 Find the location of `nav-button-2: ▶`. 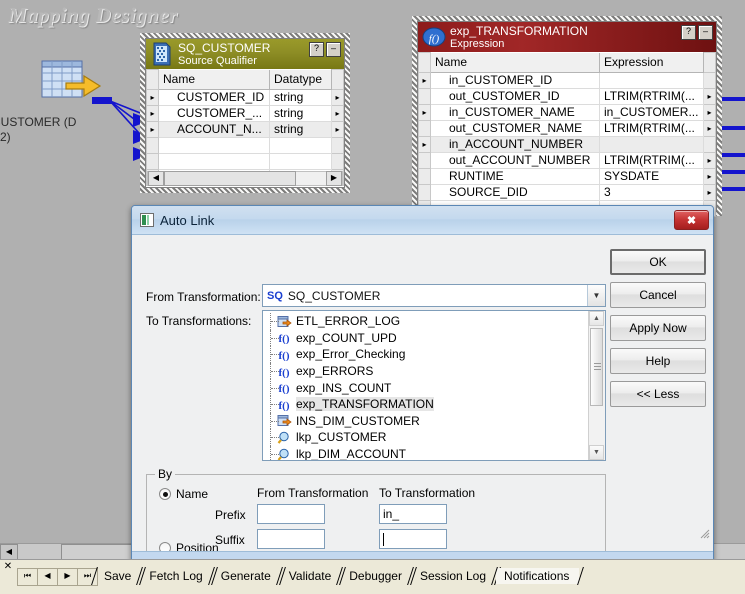

nav-button-2: ▶ is located at coordinates (67, 577).